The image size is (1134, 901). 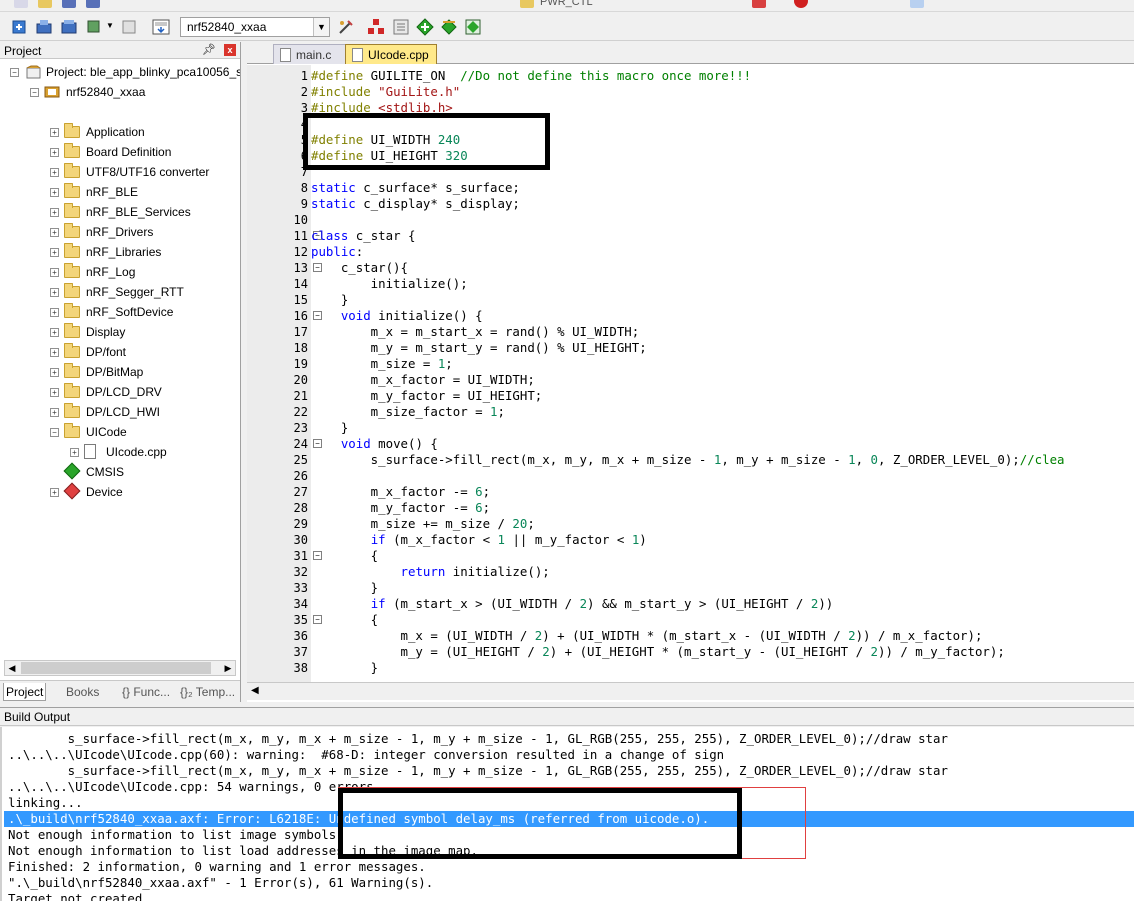 What do you see at coordinates (21, 4) in the screenshot?
I see `new-file-icon` at bounding box center [21, 4].